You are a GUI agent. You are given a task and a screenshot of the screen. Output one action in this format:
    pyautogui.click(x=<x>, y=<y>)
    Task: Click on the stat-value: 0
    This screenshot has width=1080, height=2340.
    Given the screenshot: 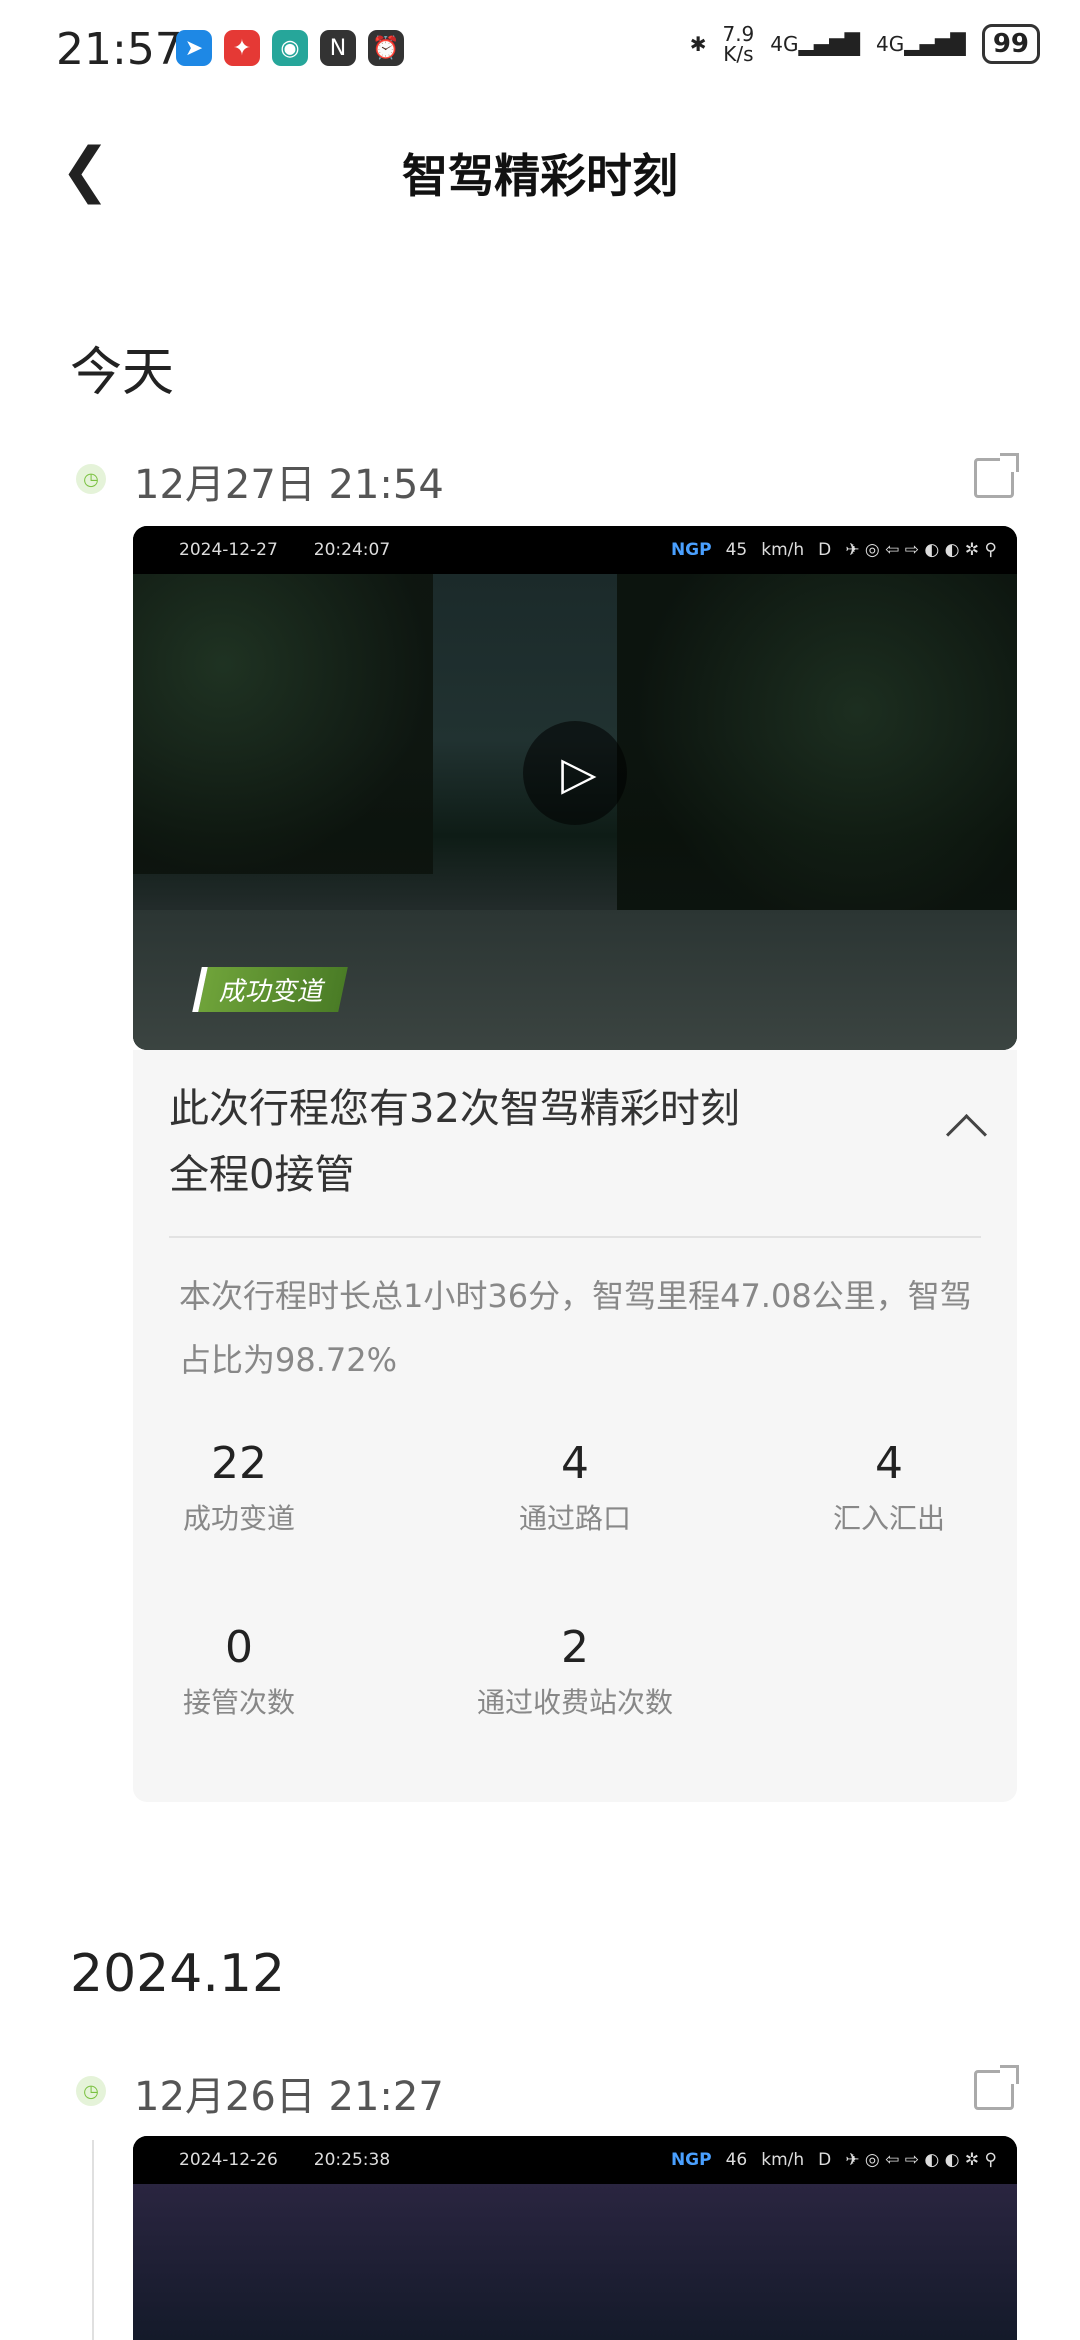 What is the action you would take?
    pyautogui.click(x=239, y=1647)
    